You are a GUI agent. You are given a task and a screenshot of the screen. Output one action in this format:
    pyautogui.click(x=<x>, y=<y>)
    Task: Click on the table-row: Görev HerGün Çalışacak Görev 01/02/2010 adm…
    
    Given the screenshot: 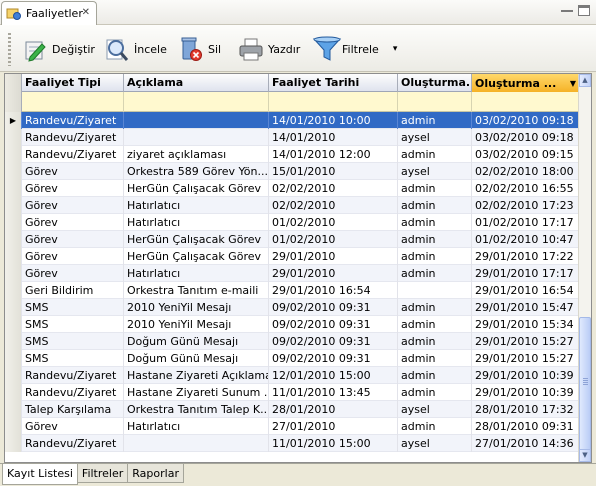 What is the action you would take?
    pyautogui.click(x=292, y=239)
    